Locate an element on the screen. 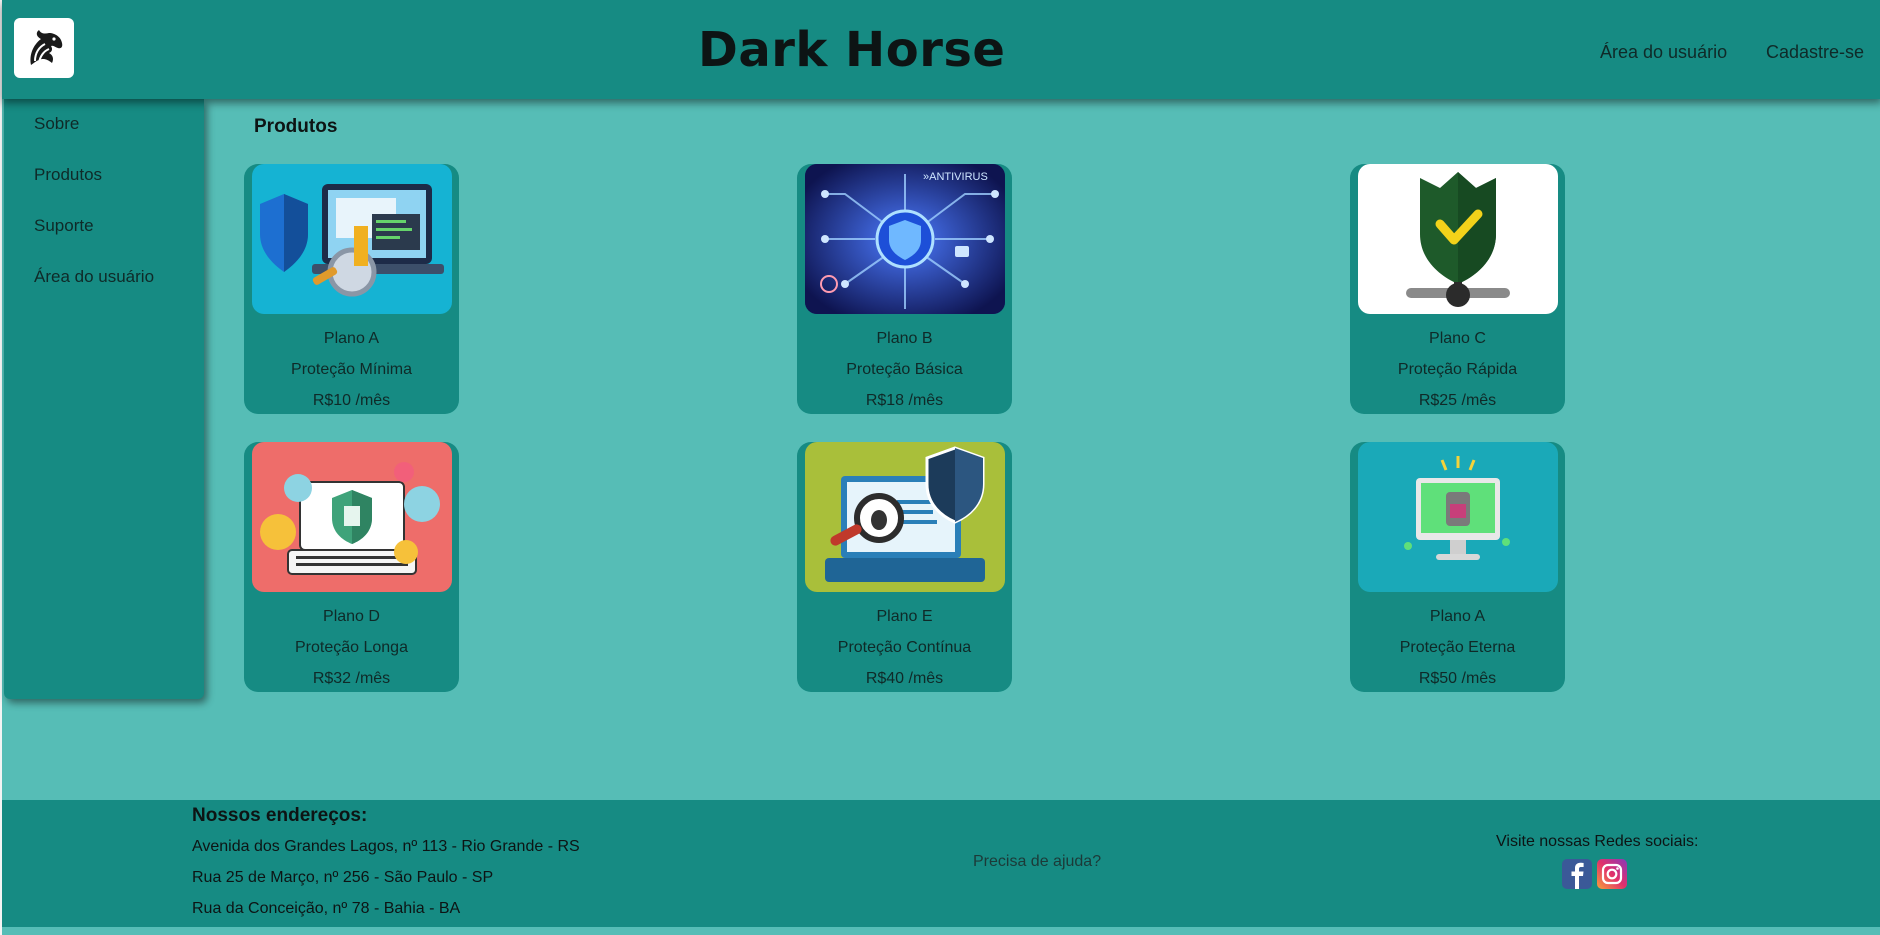  product-card: Plano A Proteção Eterna R$50 /mês is located at coordinates (1457, 567).